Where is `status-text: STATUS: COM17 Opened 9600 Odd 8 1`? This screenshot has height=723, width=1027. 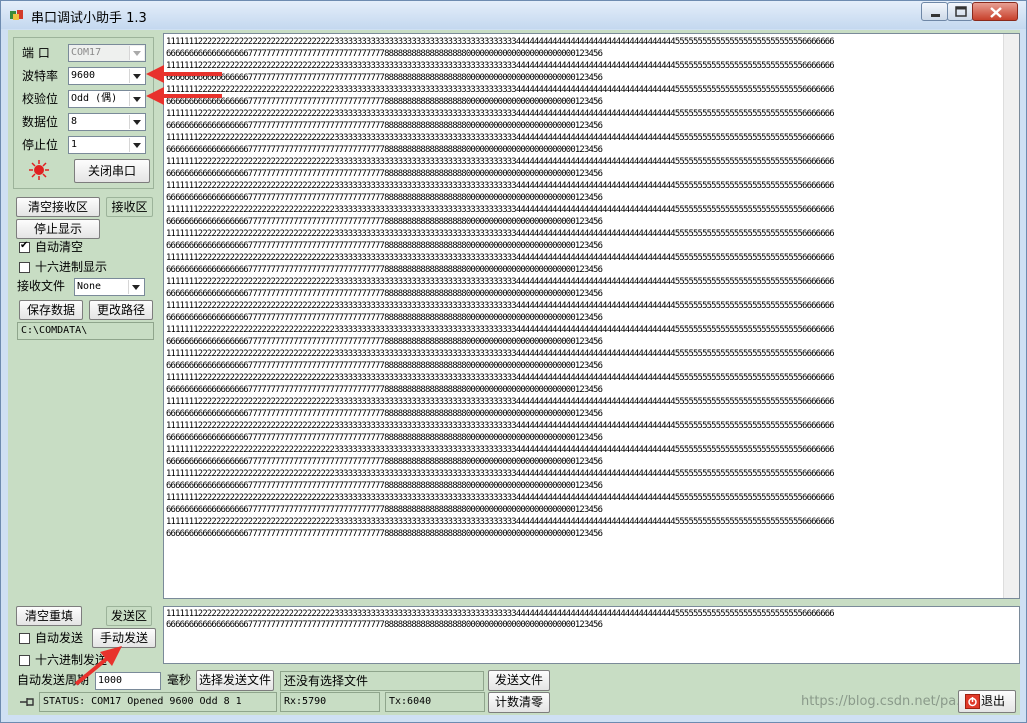 status-text: STATUS: COM17 Opened 9600 Odd 8 1 is located at coordinates (158, 702).